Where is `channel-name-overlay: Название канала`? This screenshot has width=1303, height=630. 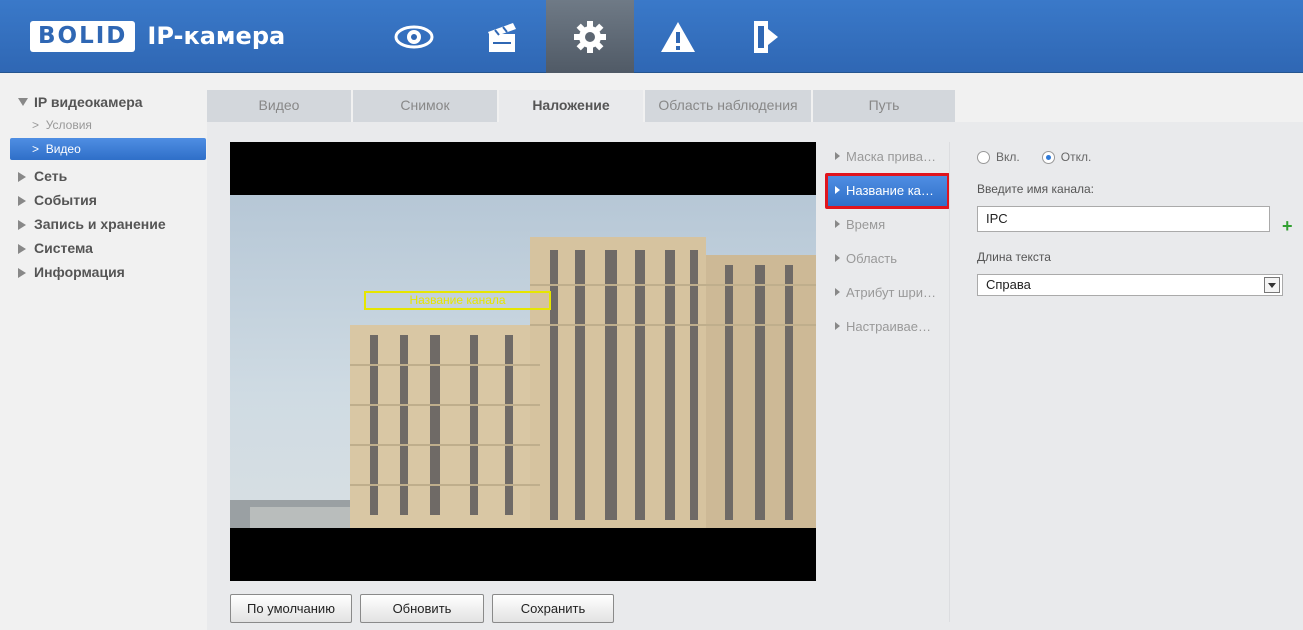
channel-name-overlay: Название канала is located at coordinates (457, 300).